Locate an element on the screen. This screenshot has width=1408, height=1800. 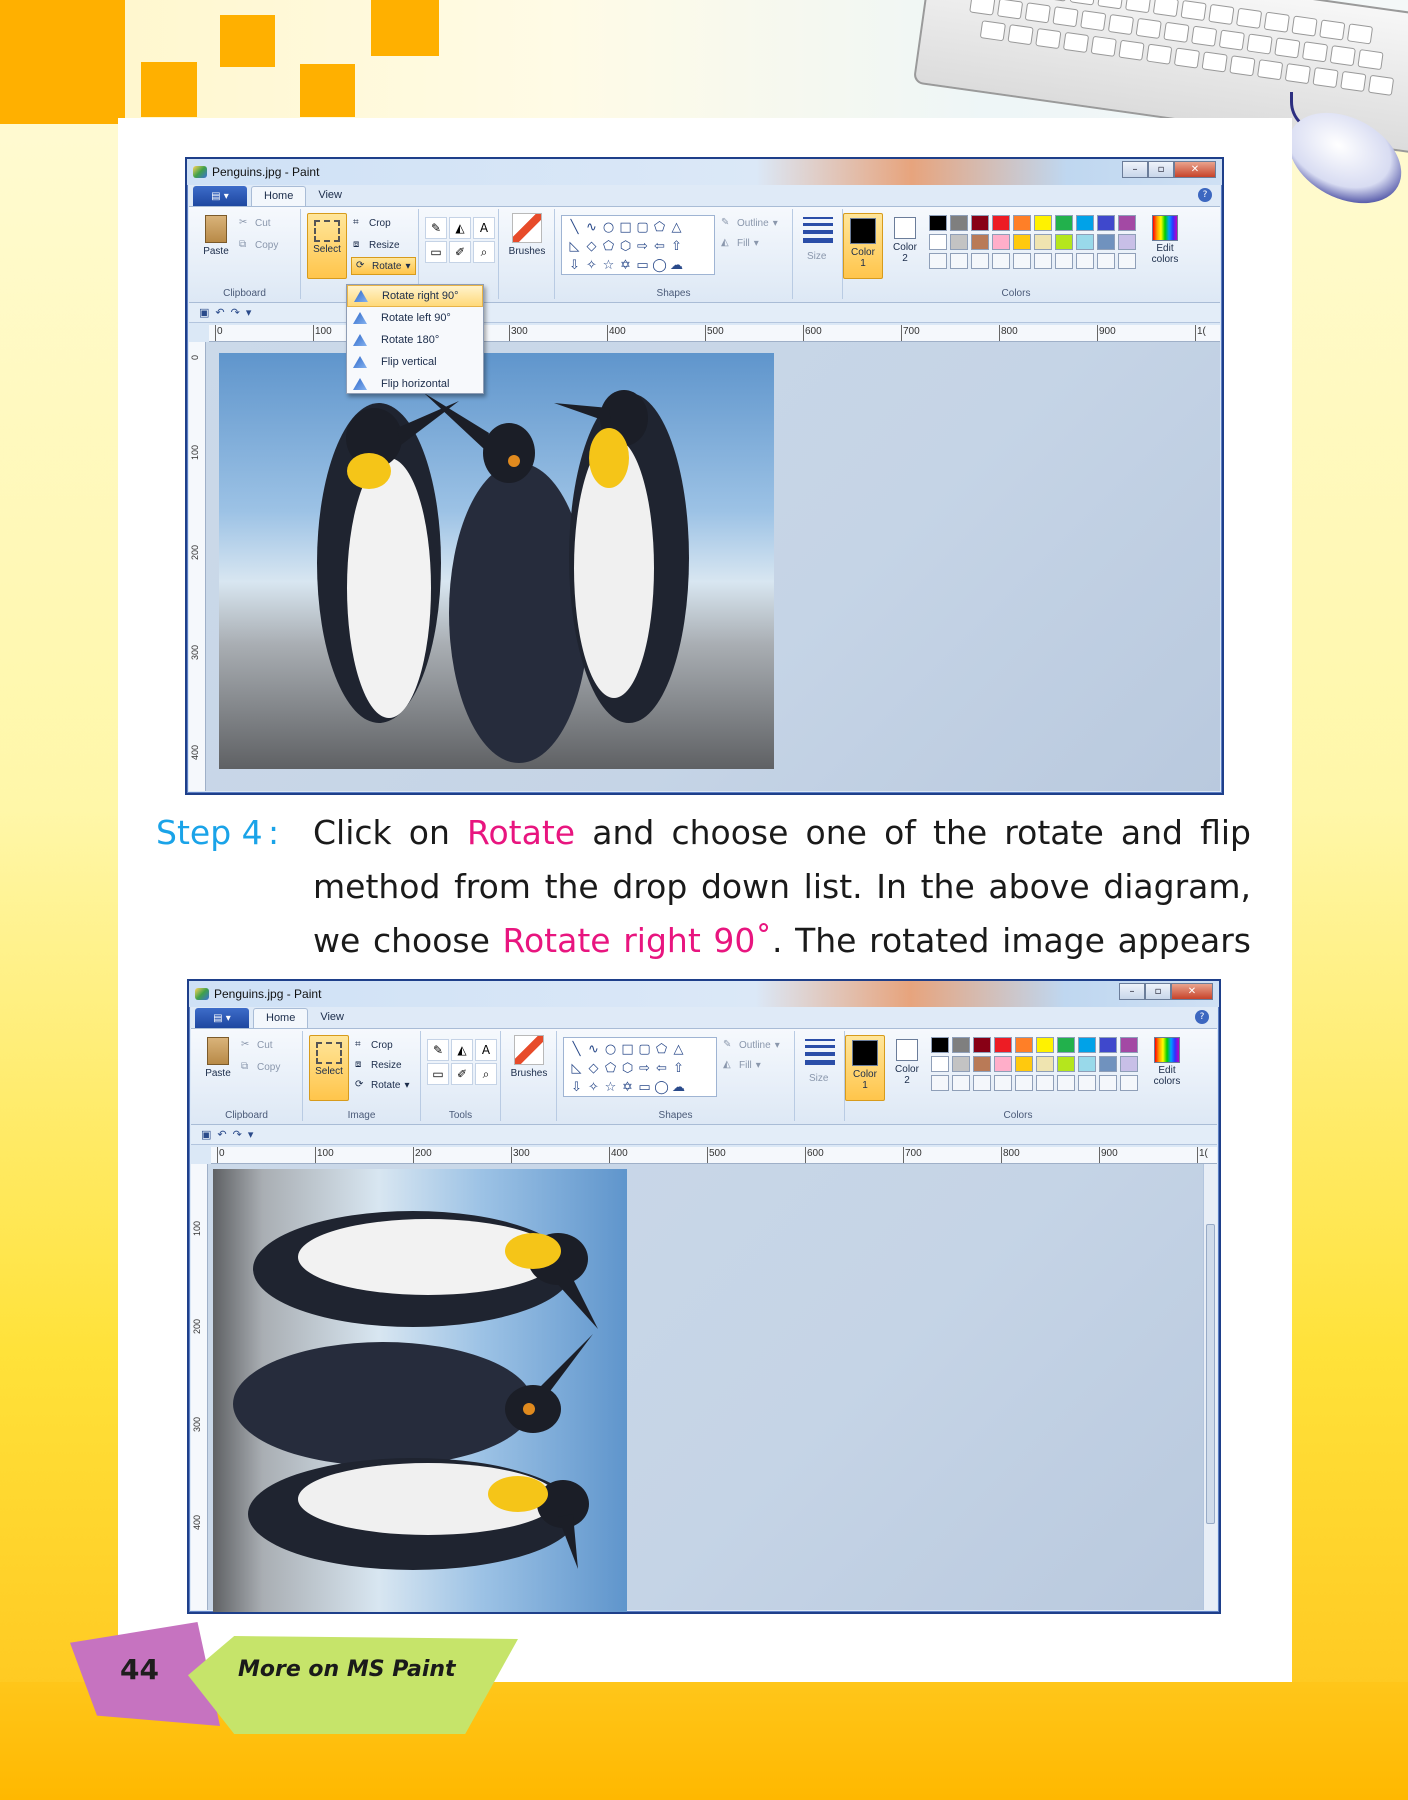
maximize-button: ▫ is located at coordinates (1161, 169).